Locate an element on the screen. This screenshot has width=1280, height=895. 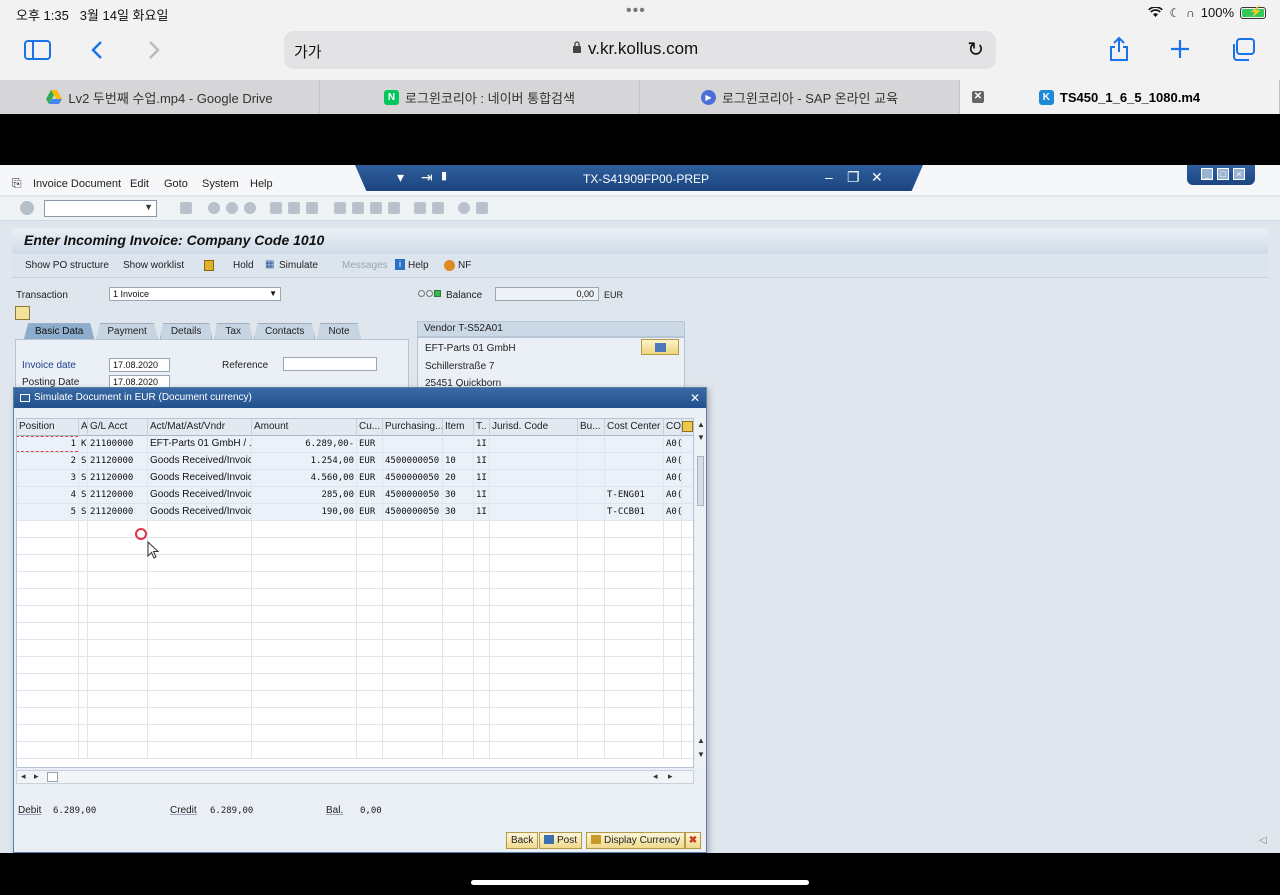
tab-payment: Payment is located at coordinates (127, 331).